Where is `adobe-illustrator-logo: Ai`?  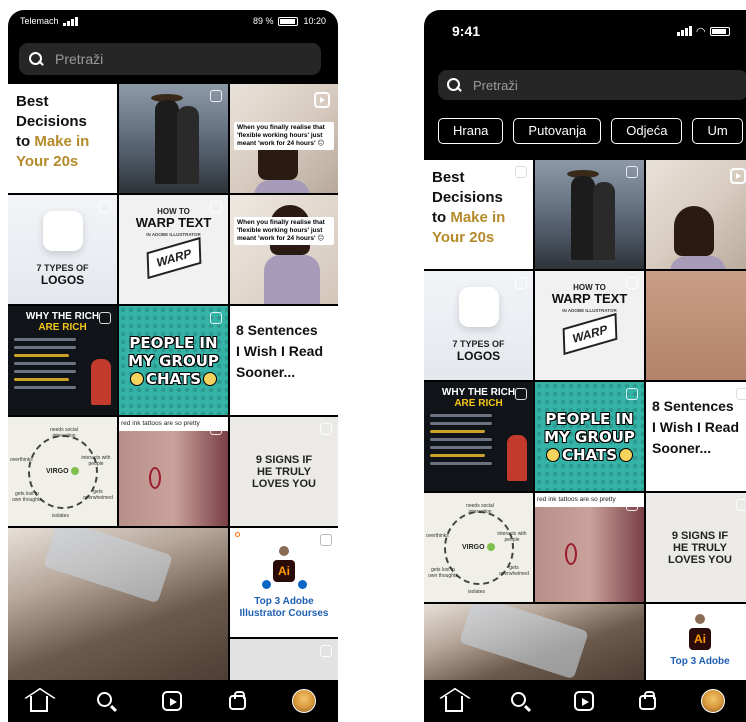
adobe-illustrator-logo: Ai is located at coordinates (284, 571).